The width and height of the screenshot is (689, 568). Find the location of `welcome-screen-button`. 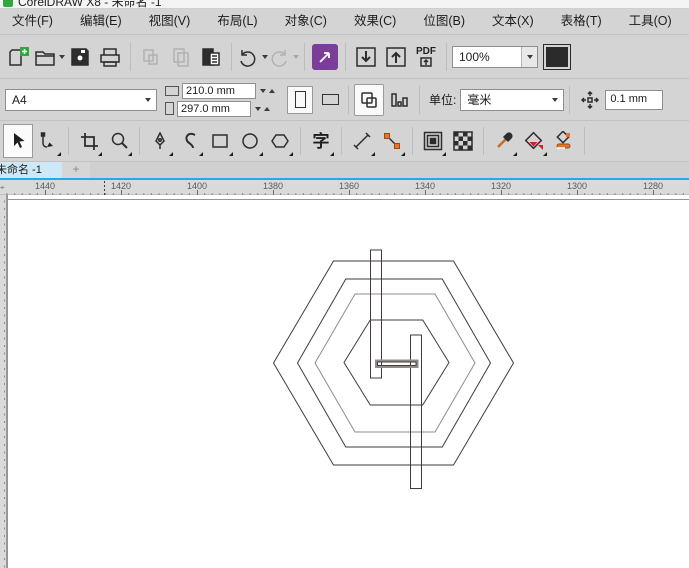

welcome-screen-button is located at coordinates (325, 57).